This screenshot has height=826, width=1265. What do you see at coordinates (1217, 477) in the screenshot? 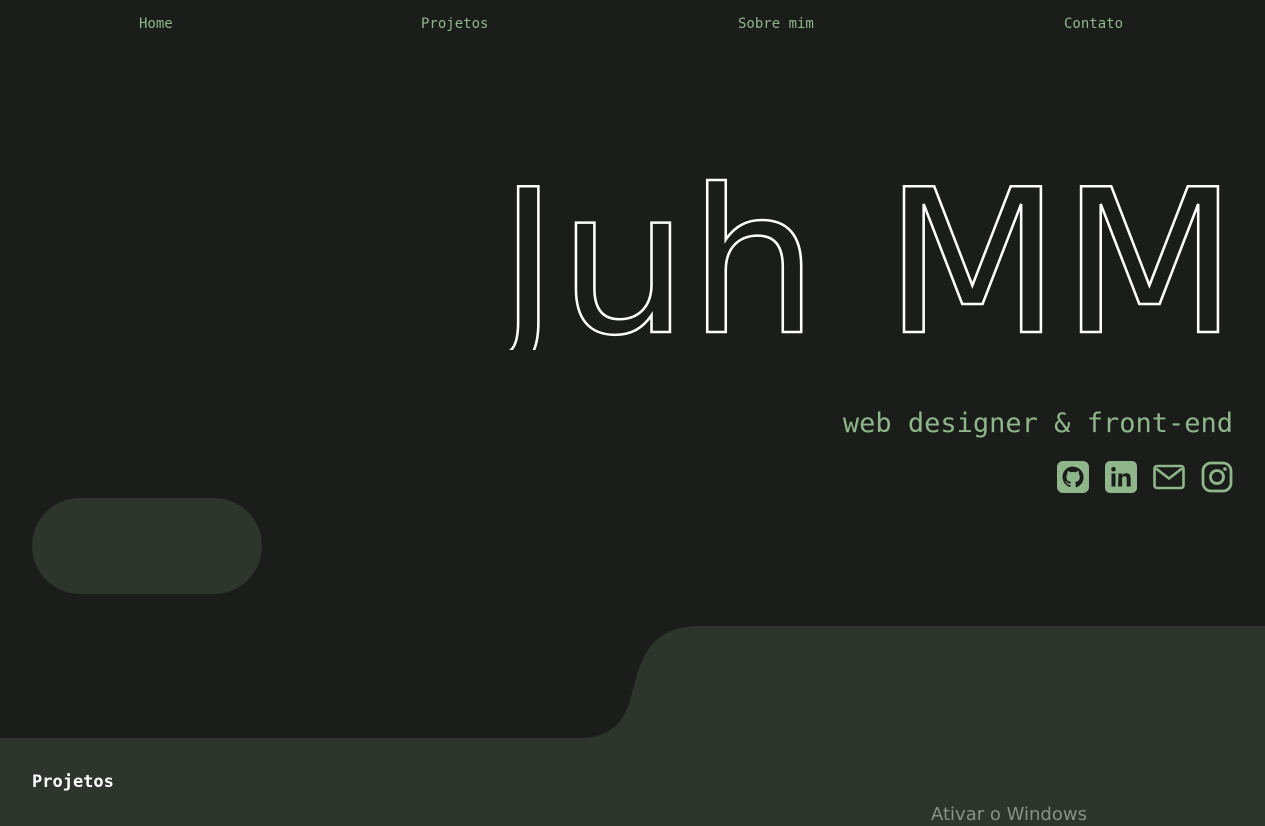
I see `instagram-icon` at bounding box center [1217, 477].